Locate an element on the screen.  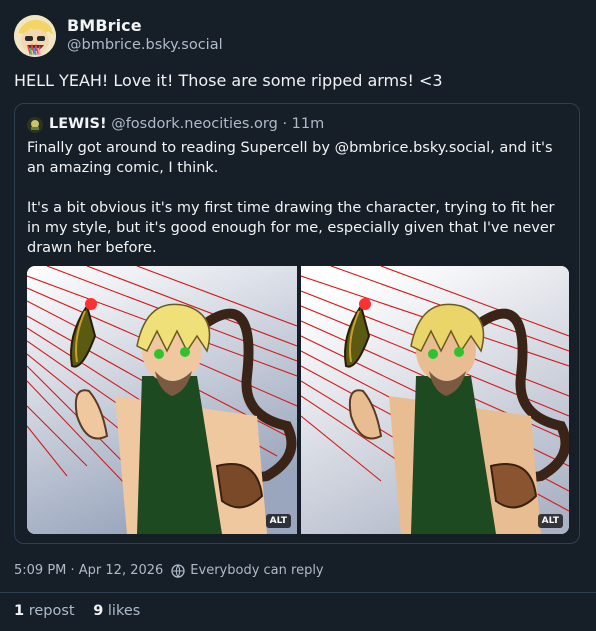
quote-age: 11m is located at coordinates (308, 124).